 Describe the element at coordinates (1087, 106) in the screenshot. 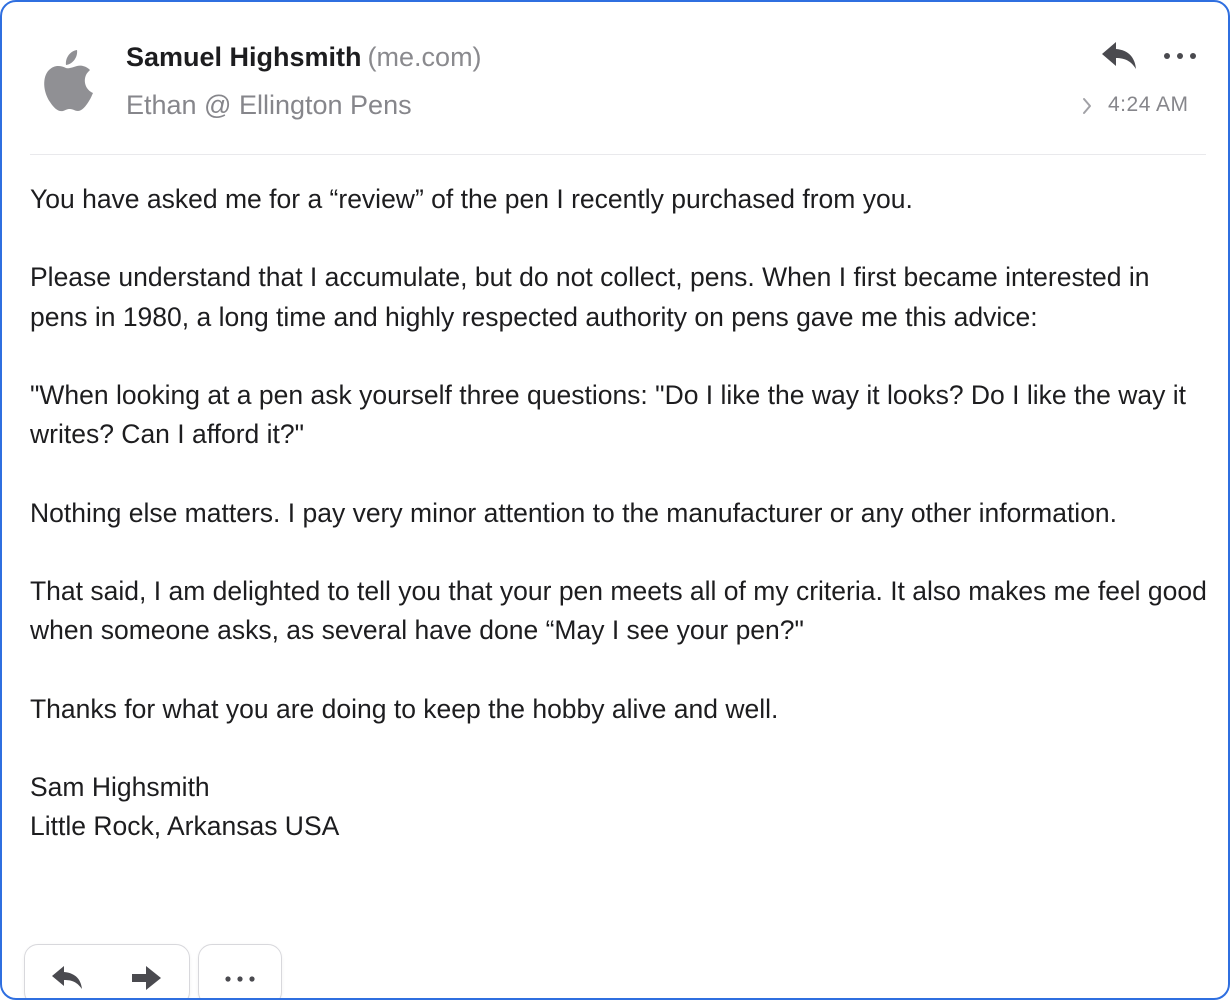

I see `chevron-right-icon` at that location.